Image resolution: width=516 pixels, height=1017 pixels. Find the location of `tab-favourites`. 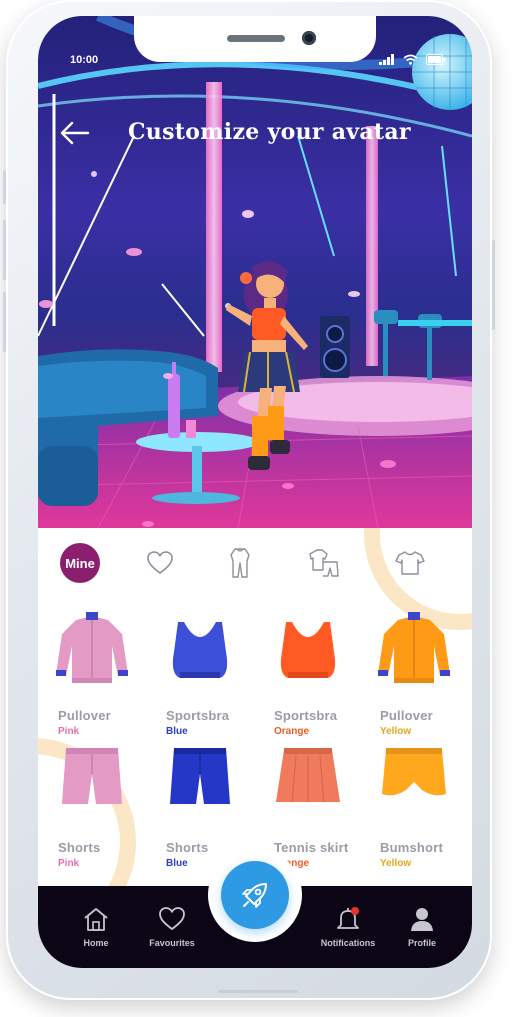

tab-favourites is located at coordinates (160, 563).